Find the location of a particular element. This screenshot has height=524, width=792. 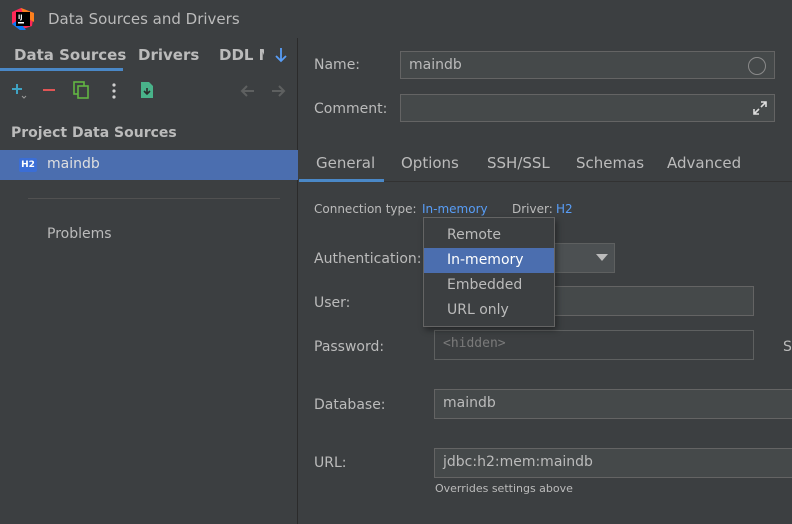

url-hint: Overrides settings above is located at coordinates (504, 488).